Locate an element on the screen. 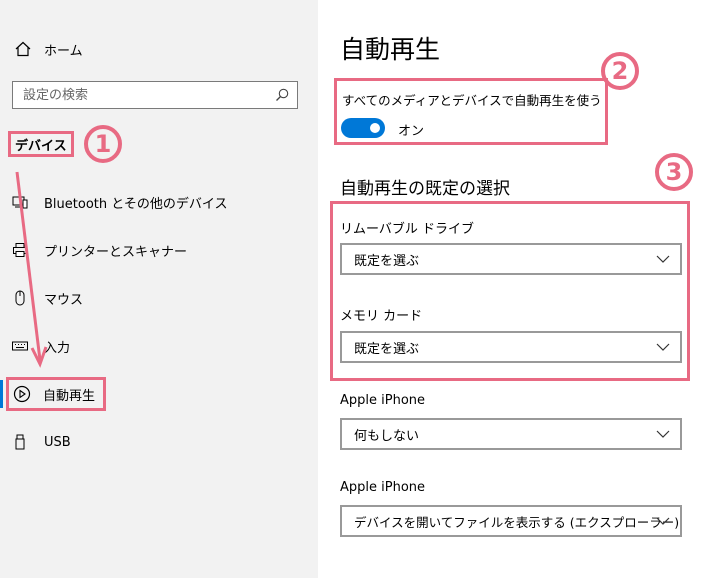 The height and width of the screenshot is (578, 702). autoplay-setting: すべてのメディアとデバイスで自動再生を使う オン is located at coordinates (471, 111).